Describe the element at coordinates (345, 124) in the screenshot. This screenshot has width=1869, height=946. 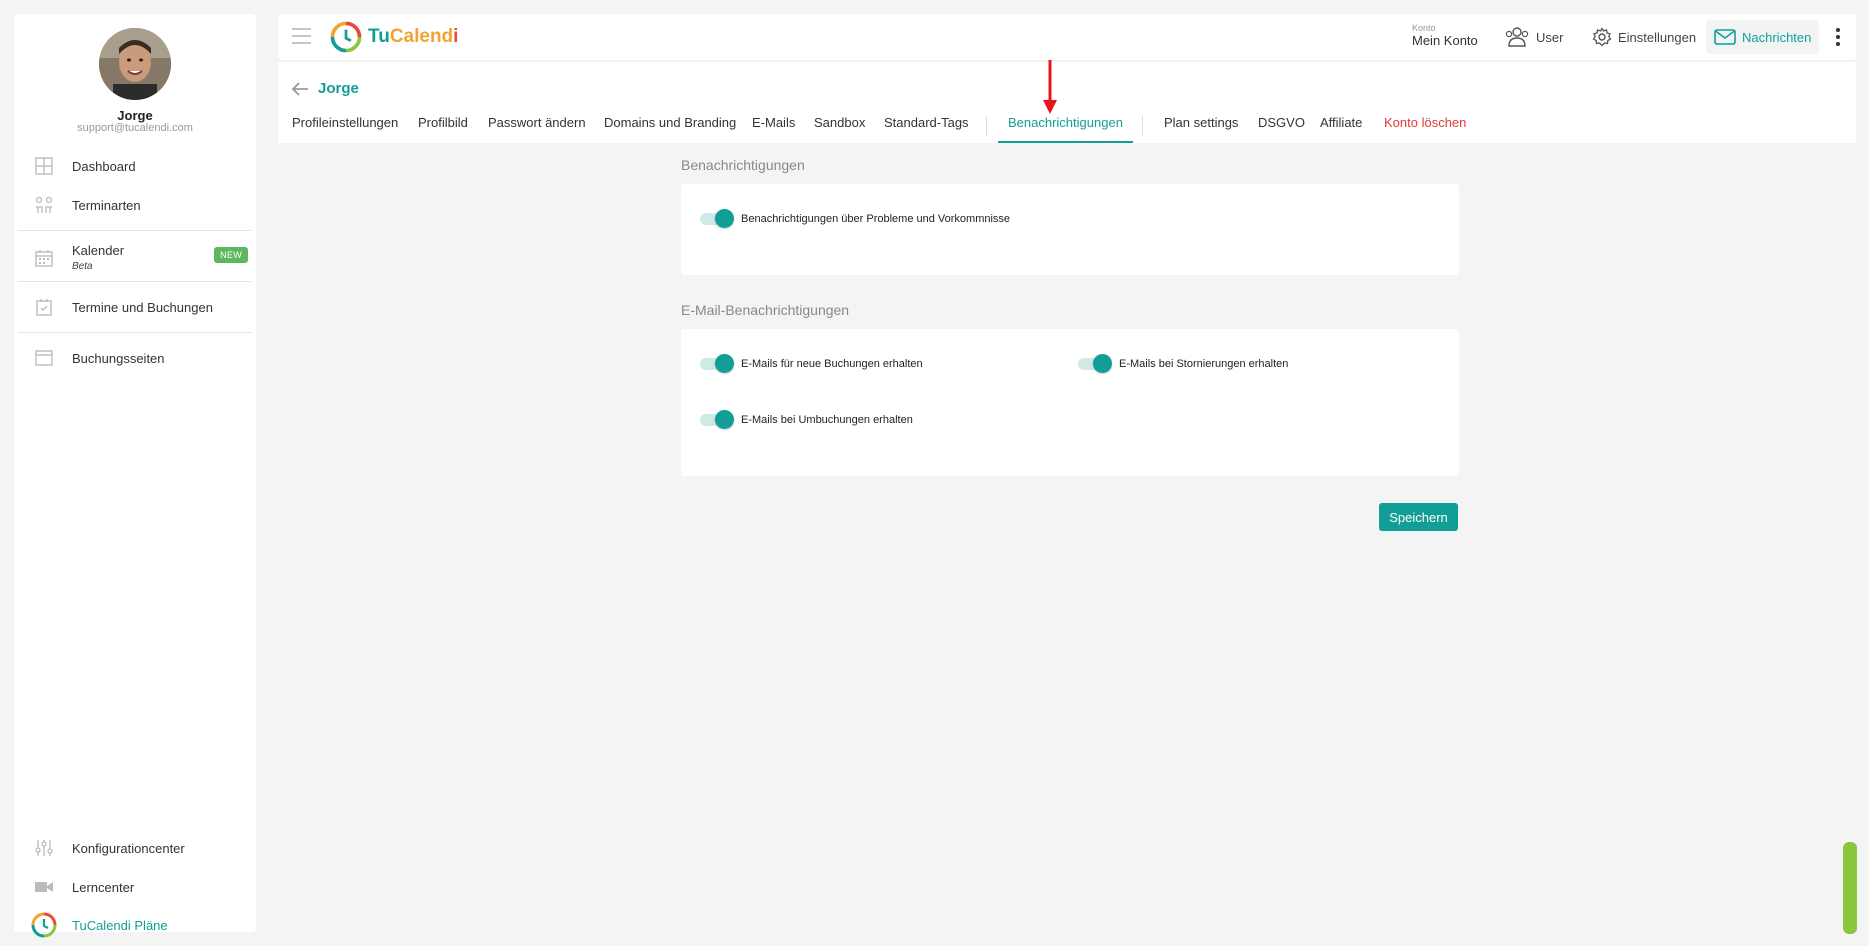
I see `tab-profileinstellungen: Profileinstellungen` at that location.